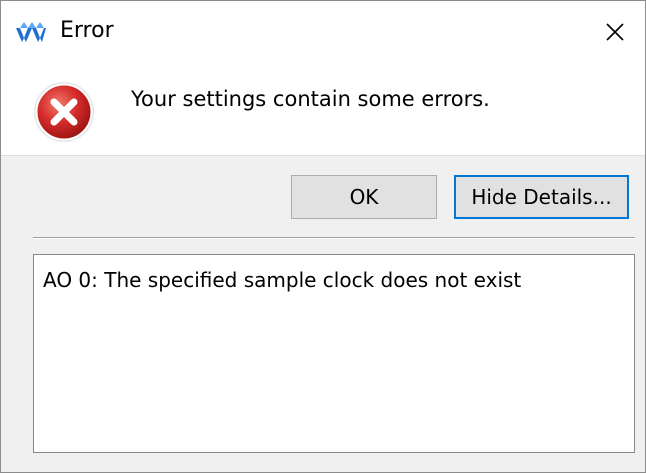 The height and width of the screenshot is (473, 646). What do you see at coordinates (323, 32) in the screenshot?
I see `title-bar: Error` at bounding box center [323, 32].